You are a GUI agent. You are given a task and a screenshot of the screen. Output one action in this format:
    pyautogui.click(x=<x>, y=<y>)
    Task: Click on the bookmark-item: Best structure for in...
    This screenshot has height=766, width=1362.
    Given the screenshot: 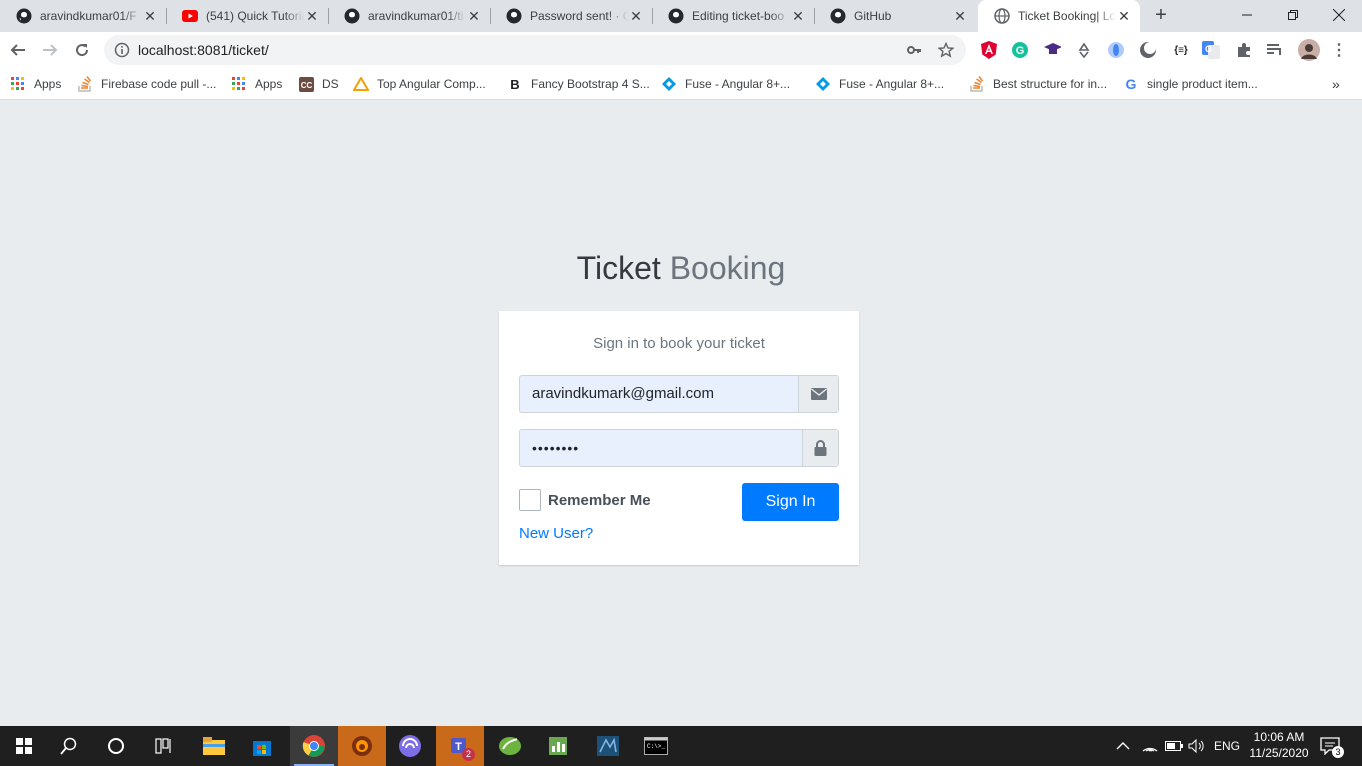 What is the action you would take?
    pyautogui.click(x=1038, y=84)
    